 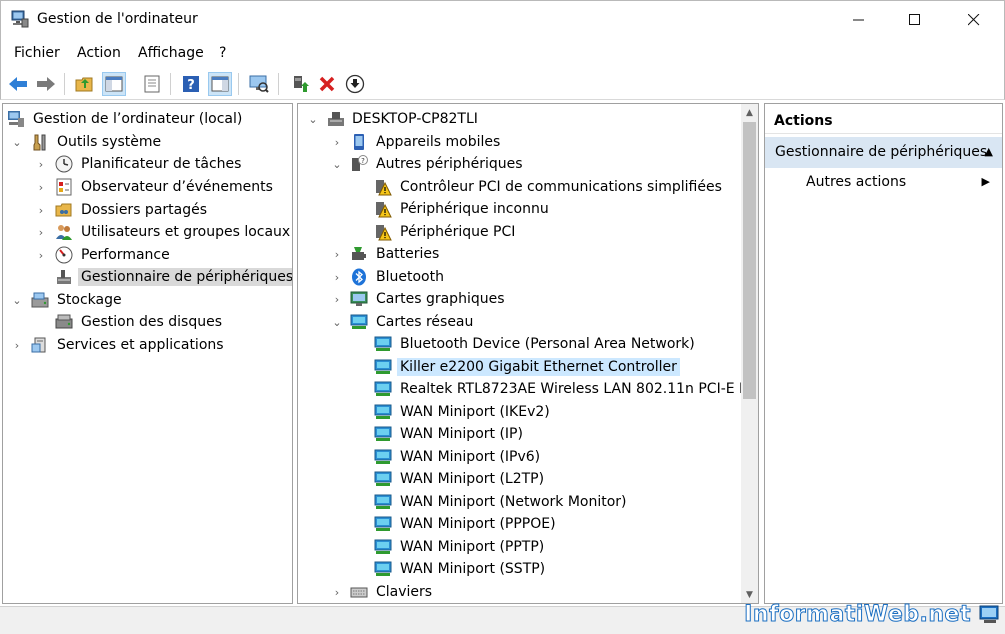 What do you see at coordinates (518, 479) in the screenshot?
I see `network-adapter-item: WAN Miniport (L2TP)` at bounding box center [518, 479].